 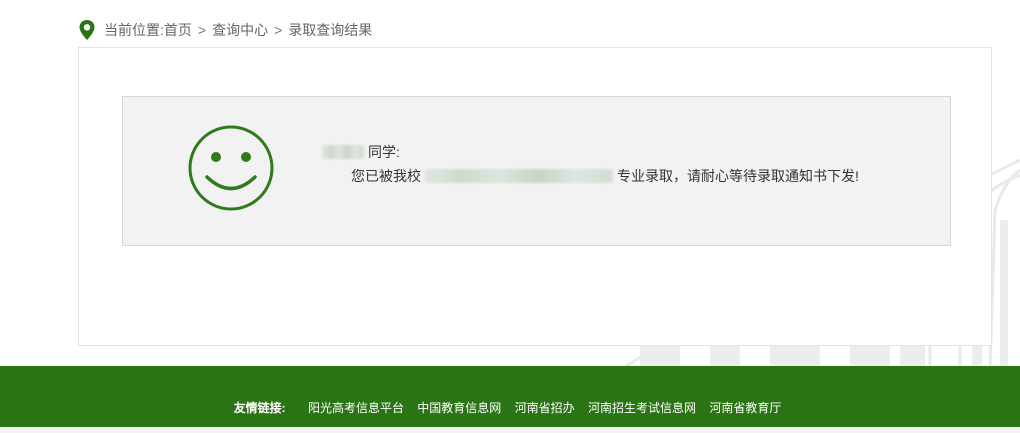 I want to click on message-prefix: 您已被我校, so click(x=386, y=176).